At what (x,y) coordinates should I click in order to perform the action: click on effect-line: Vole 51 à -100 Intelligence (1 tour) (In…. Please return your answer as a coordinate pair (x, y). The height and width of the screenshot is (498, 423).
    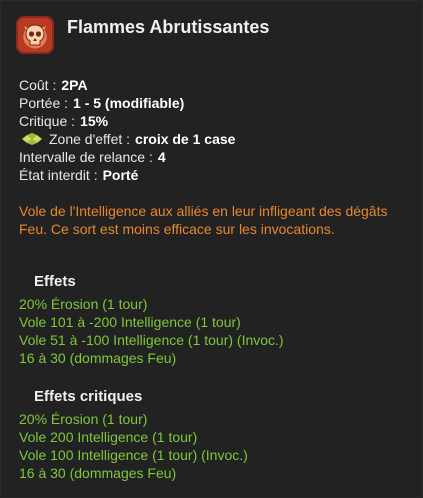
    Looking at the image, I should click on (151, 340).